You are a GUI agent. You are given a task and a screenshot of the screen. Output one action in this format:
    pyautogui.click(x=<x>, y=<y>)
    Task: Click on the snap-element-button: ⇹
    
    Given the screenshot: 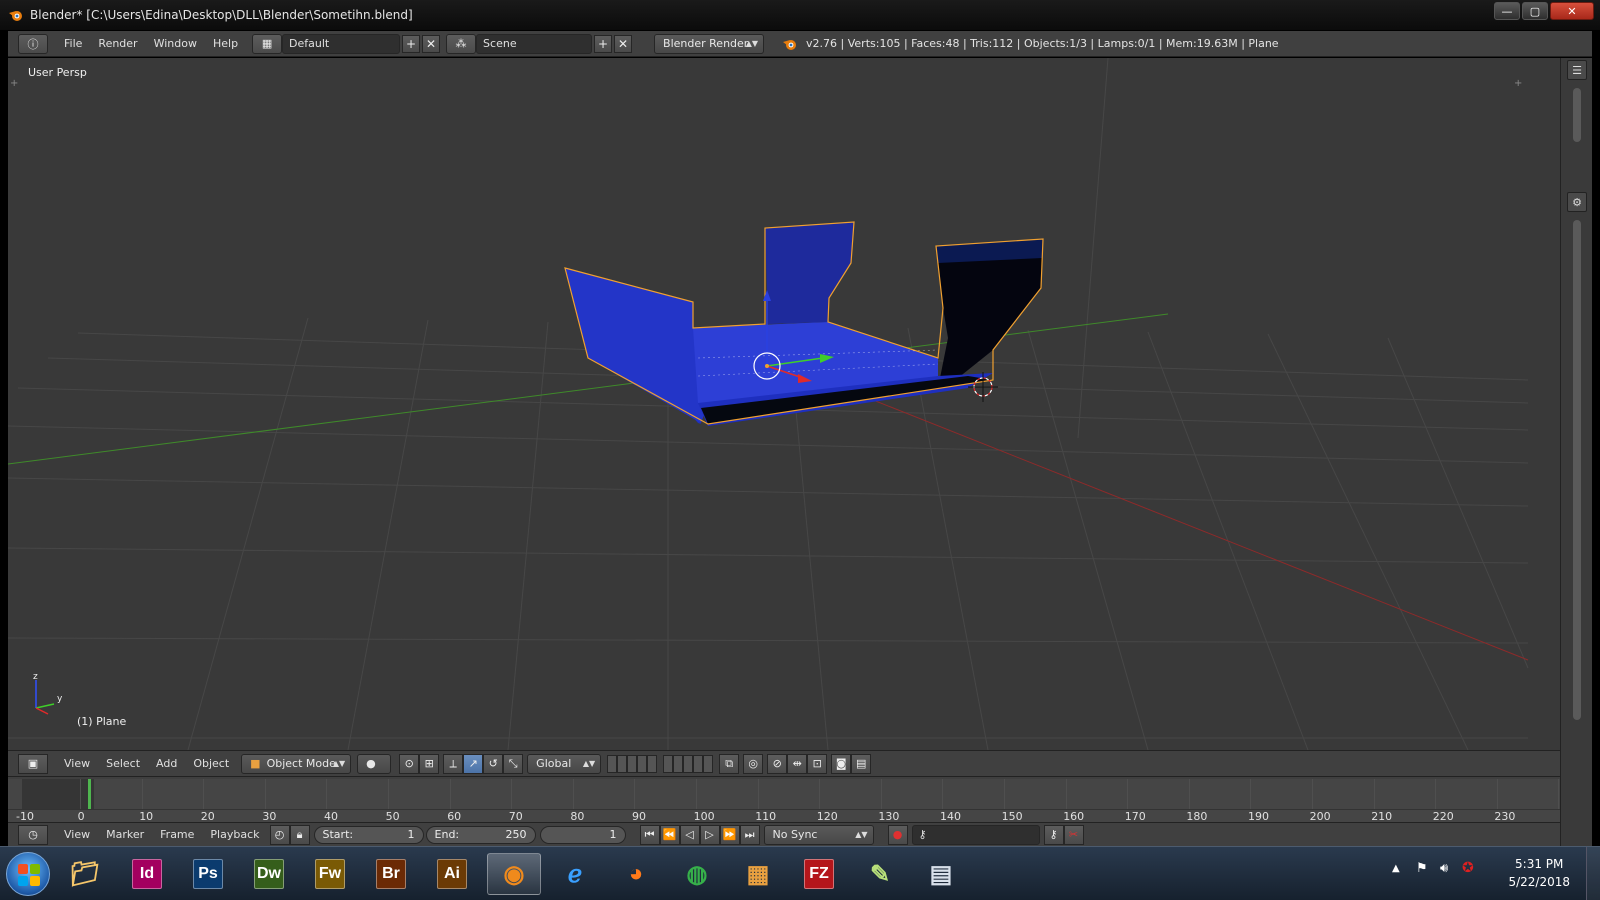 What is the action you would take?
    pyautogui.click(x=797, y=763)
    